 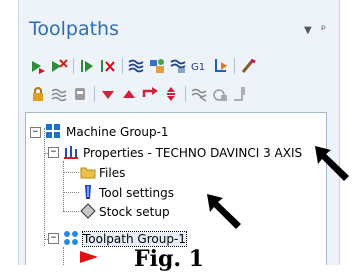 What do you see at coordinates (38, 94) in the screenshot?
I see `lock-icon` at bounding box center [38, 94].